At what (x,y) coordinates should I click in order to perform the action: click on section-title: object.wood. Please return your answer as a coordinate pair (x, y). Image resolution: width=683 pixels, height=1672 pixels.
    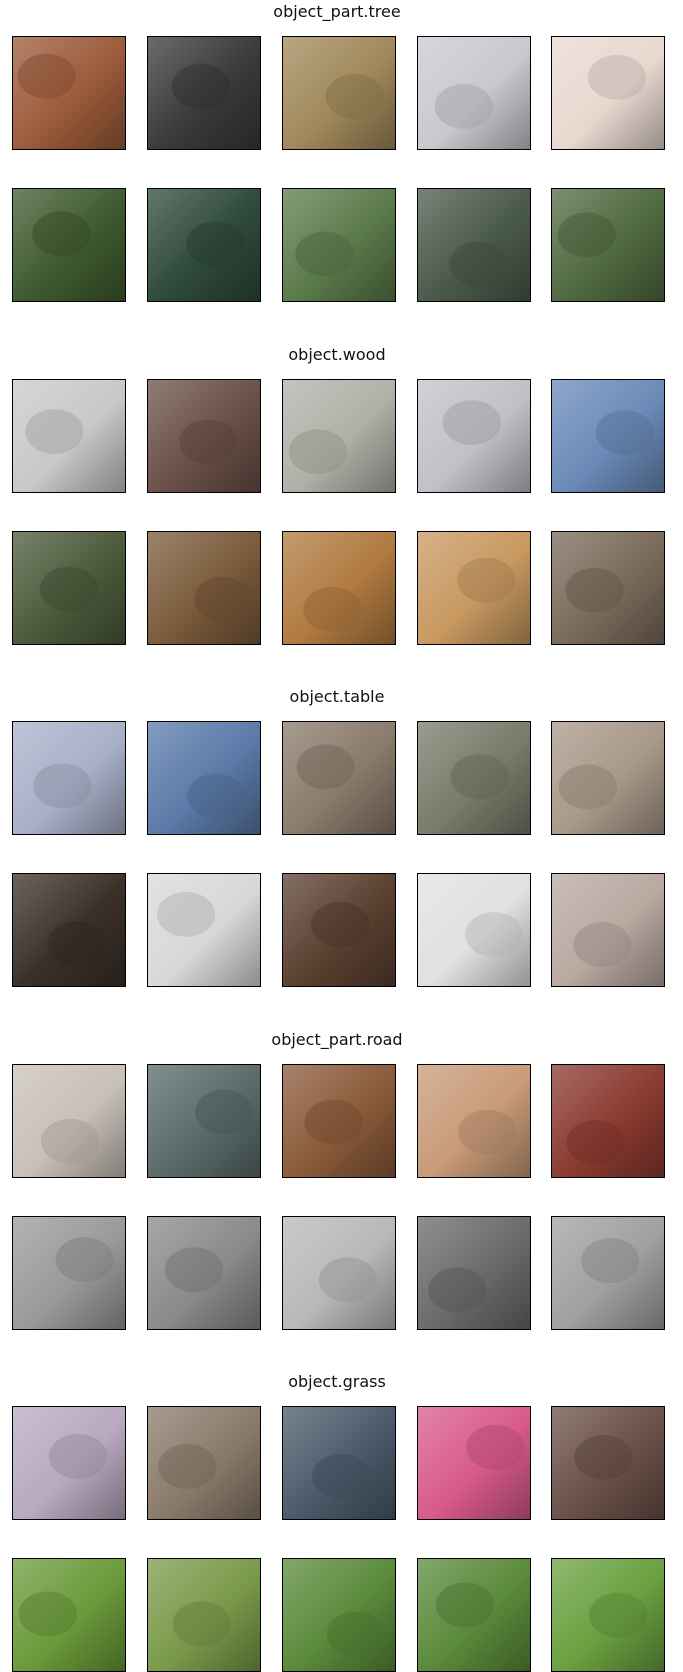
    Looking at the image, I should click on (337, 354).